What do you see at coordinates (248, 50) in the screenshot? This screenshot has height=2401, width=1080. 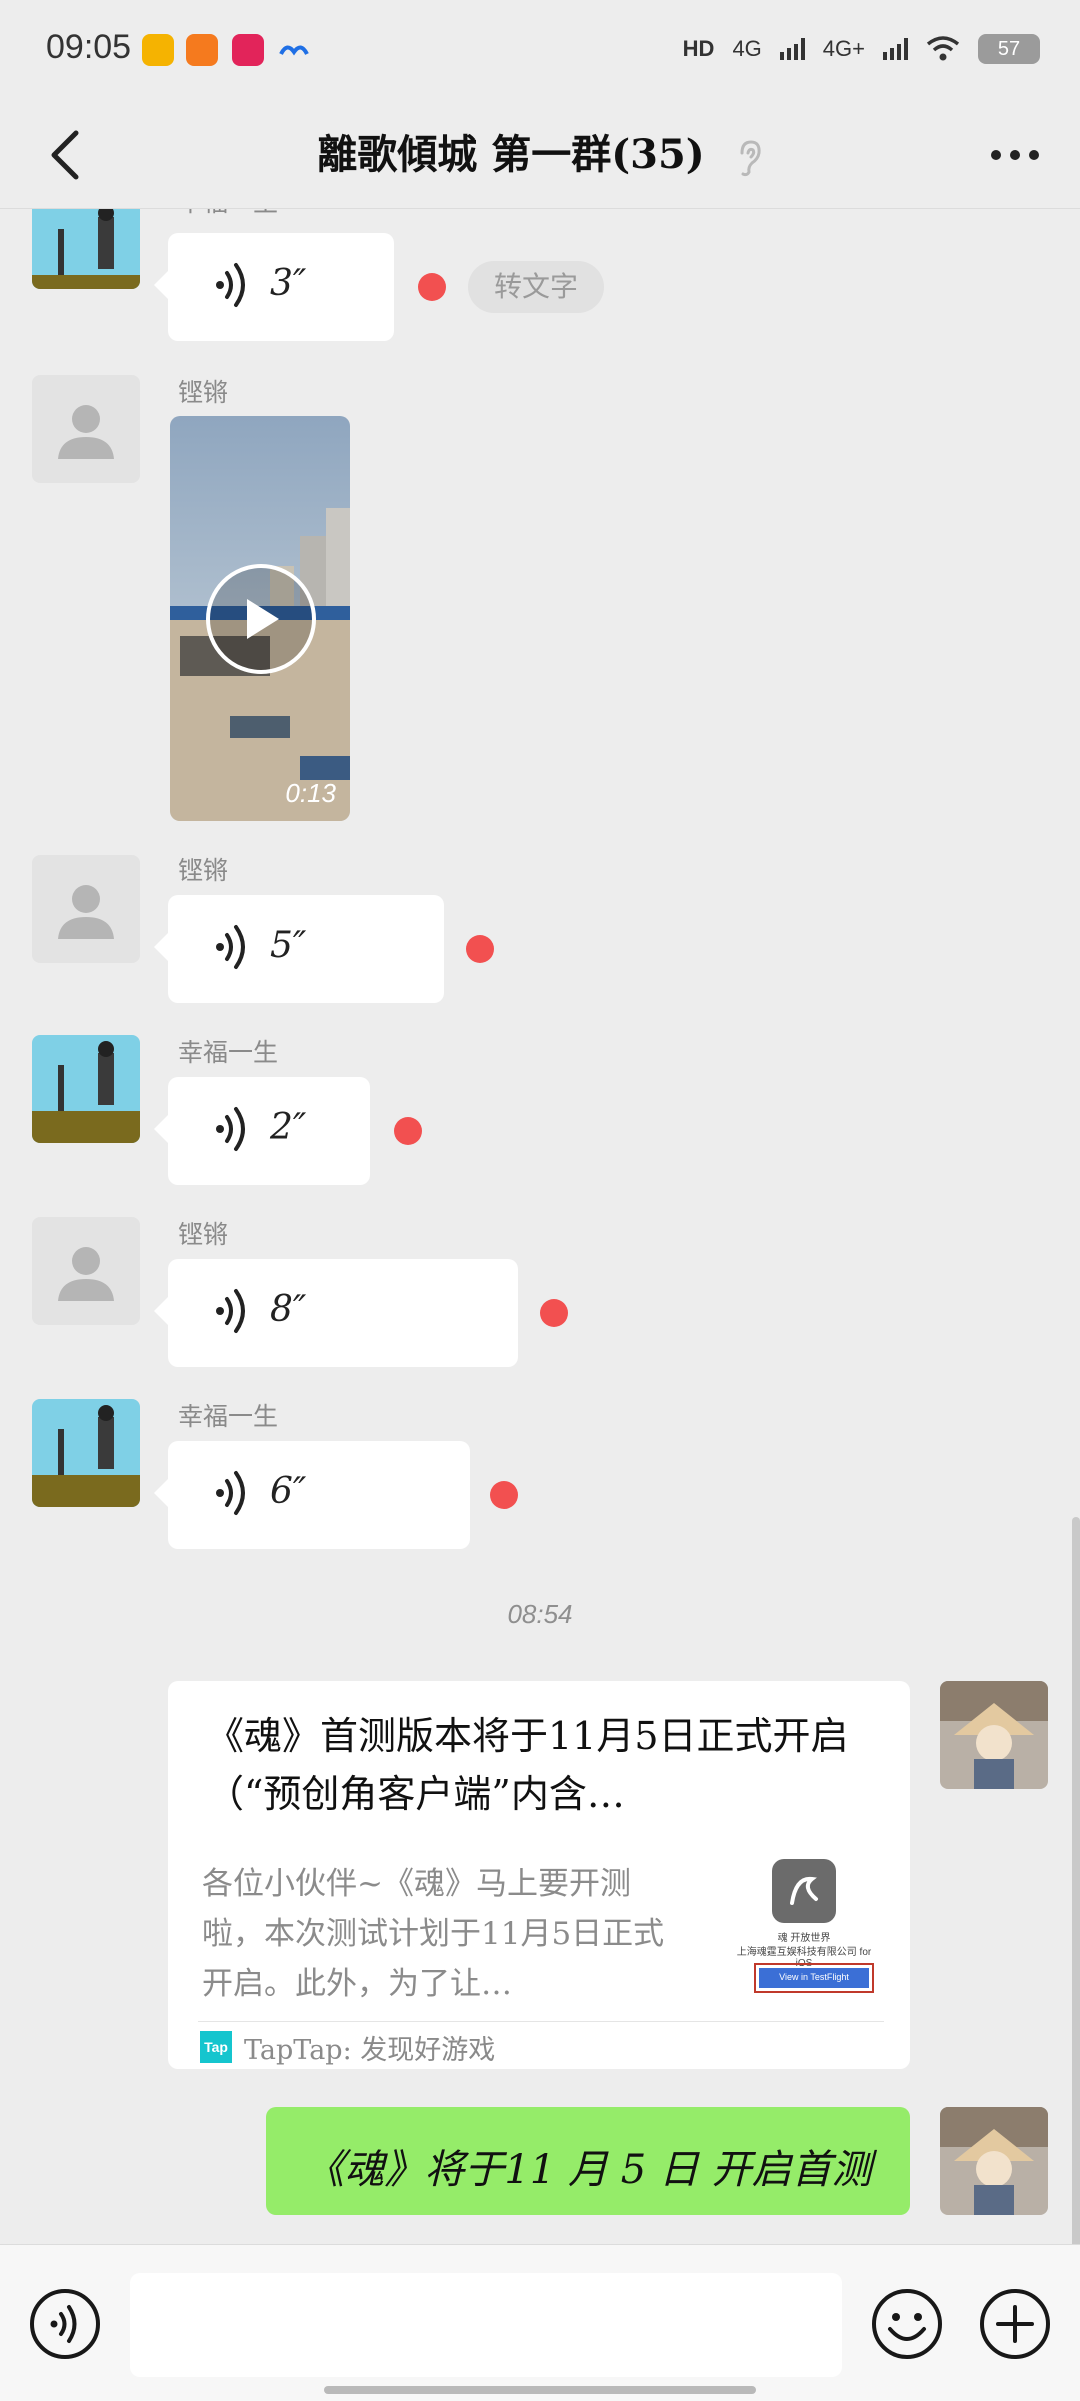 I see `app-red-icon` at bounding box center [248, 50].